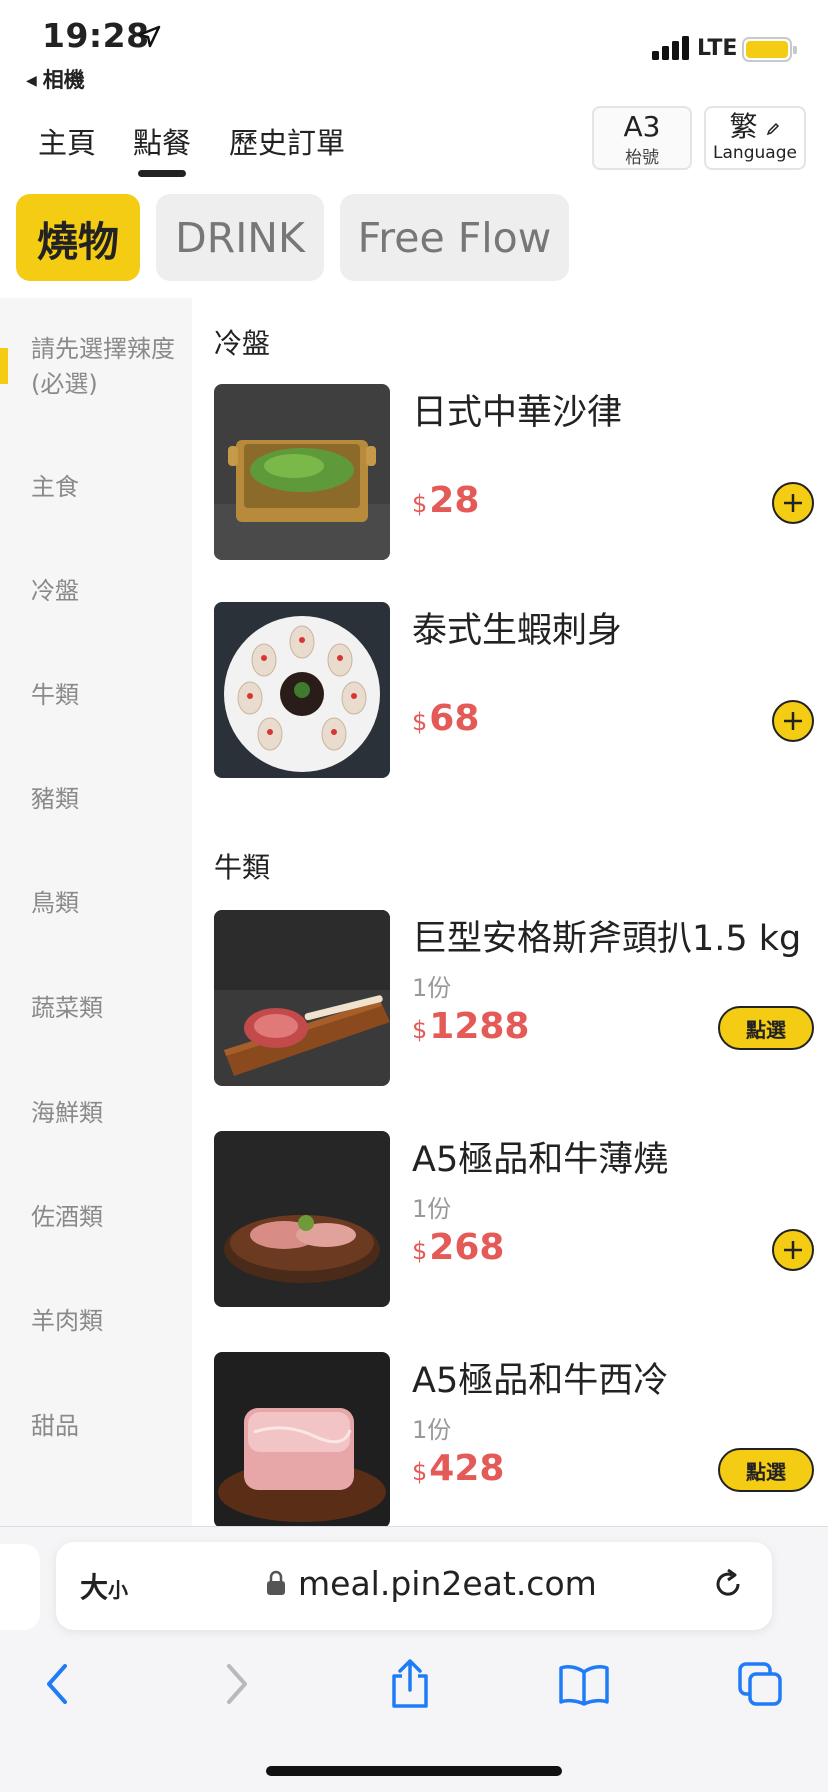 The image size is (828, 1792). Describe the element at coordinates (20, 1587) in the screenshot. I see `previous-tab-preview` at that location.